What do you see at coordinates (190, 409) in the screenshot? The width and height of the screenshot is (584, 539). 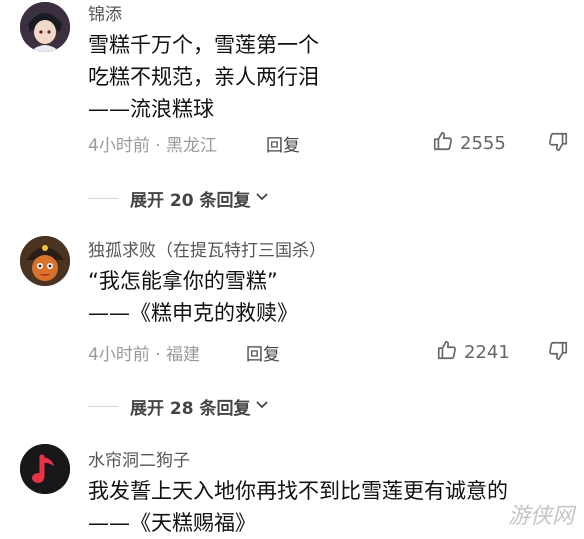 I see `expand-replies-label: 展开 28 条回复` at bounding box center [190, 409].